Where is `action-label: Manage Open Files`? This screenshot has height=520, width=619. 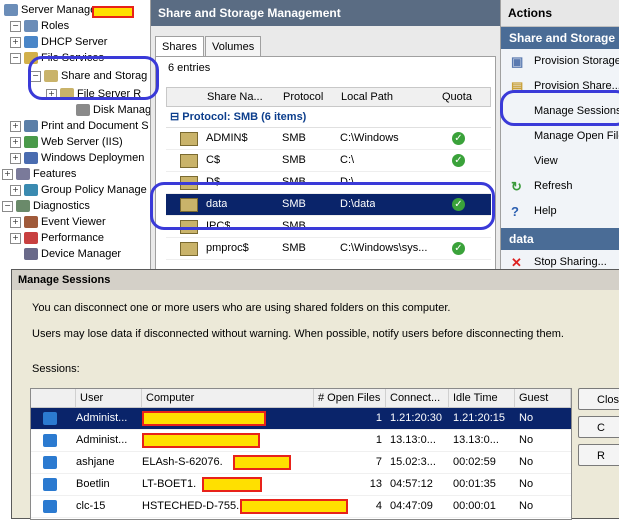
action-label: Manage Open Files is located at coordinates (576, 136).